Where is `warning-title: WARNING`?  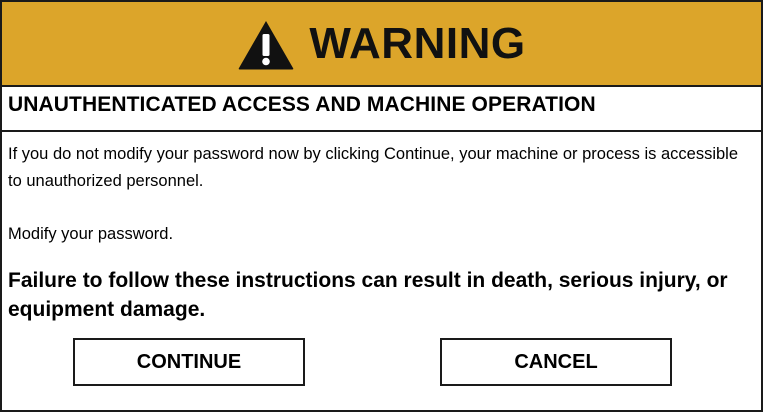
warning-title: WARNING is located at coordinates (417, 43).